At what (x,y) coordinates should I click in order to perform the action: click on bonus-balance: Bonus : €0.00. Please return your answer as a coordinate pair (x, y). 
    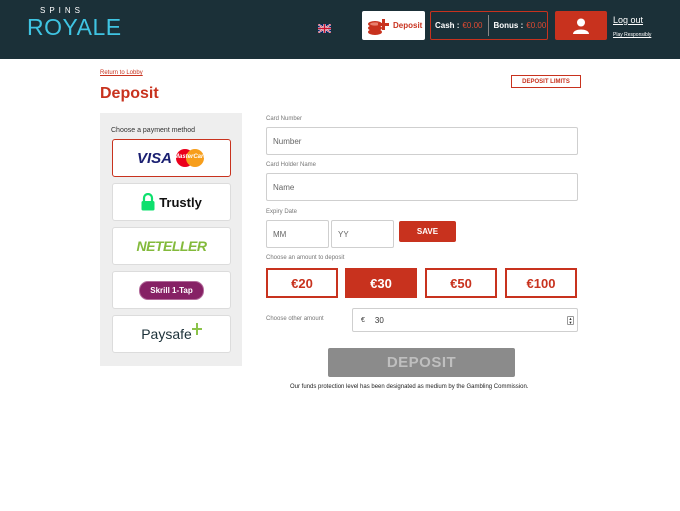
    Looking at the image, I should click on (519, 25).